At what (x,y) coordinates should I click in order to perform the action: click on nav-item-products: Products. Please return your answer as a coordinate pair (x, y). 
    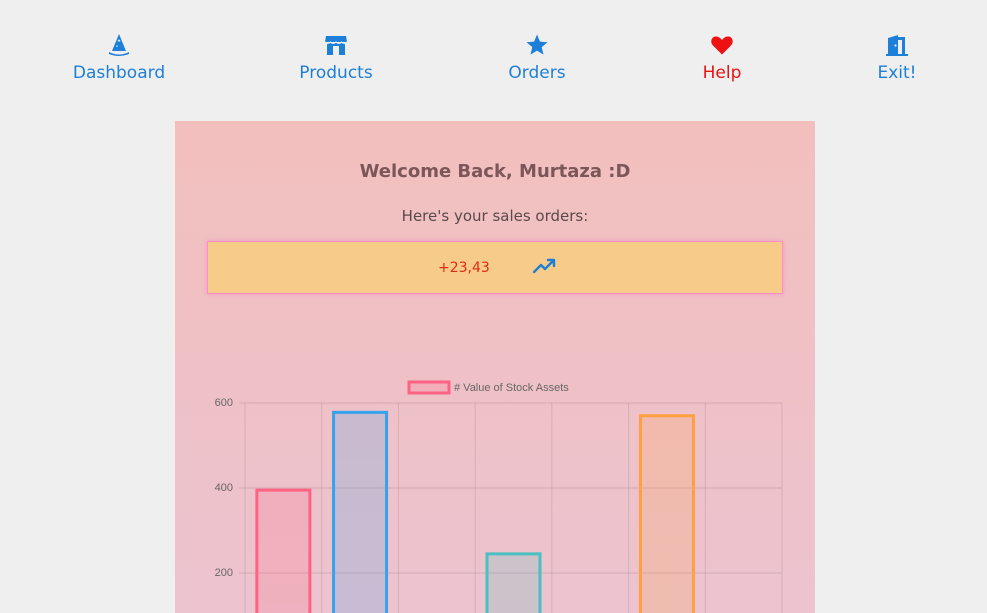
    Looking at the image, I should click on (336, 58).